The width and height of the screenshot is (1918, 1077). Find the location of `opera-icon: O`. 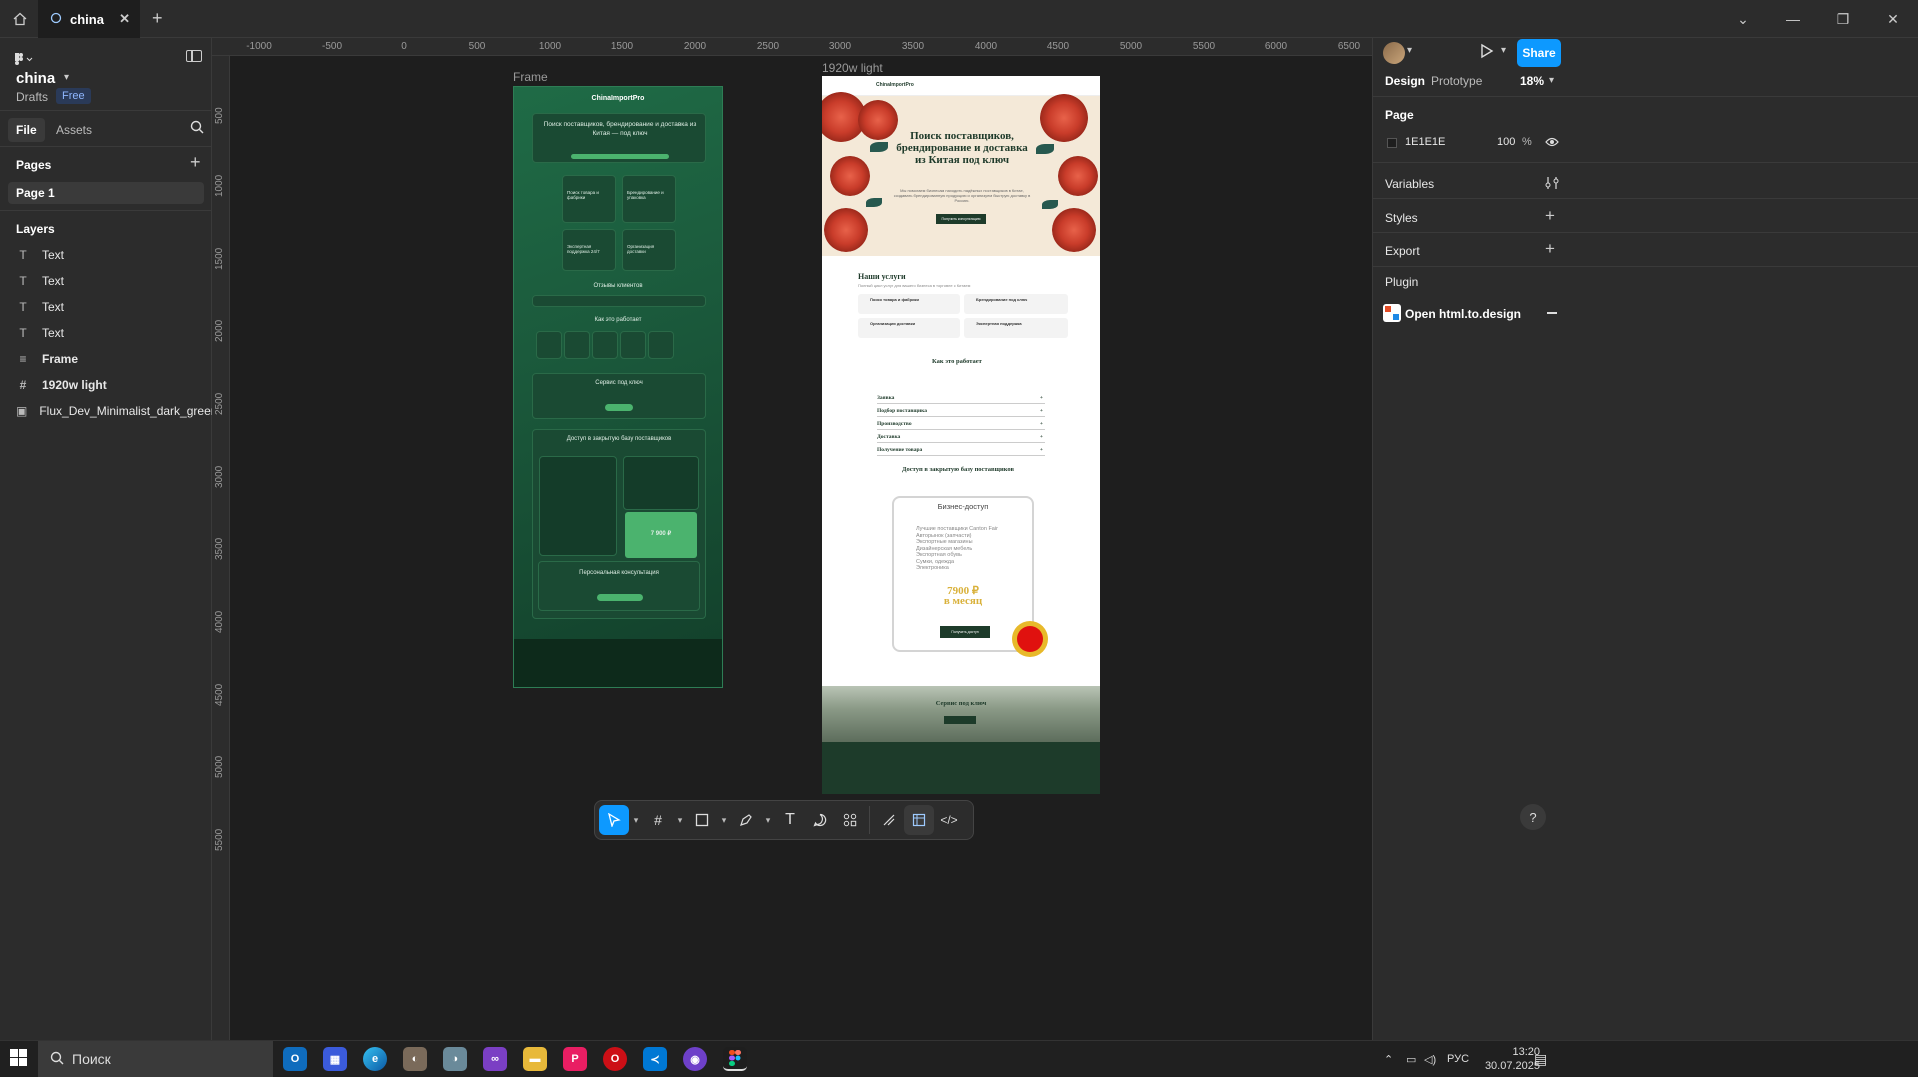

opera-icon: O is located at coordinates (615, 1059).